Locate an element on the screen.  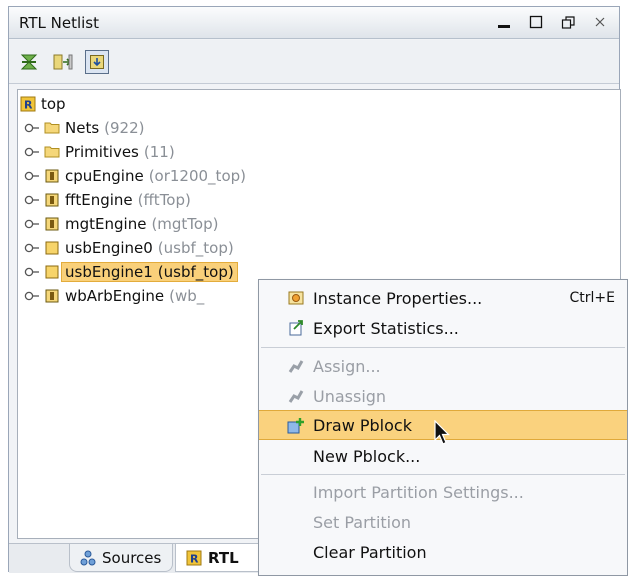
export-icon is located at coordinates (296, 328).